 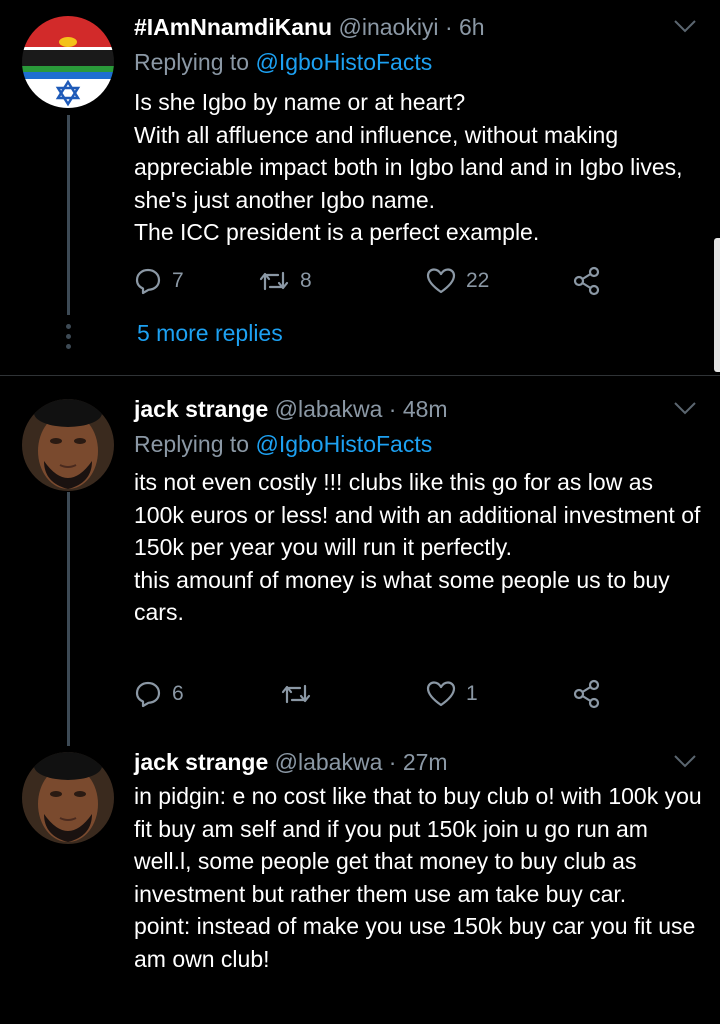 What do you see at coordinates (472, 693) in the screenshot?
I see `like-count: 1` at bounding box center [472, 693].